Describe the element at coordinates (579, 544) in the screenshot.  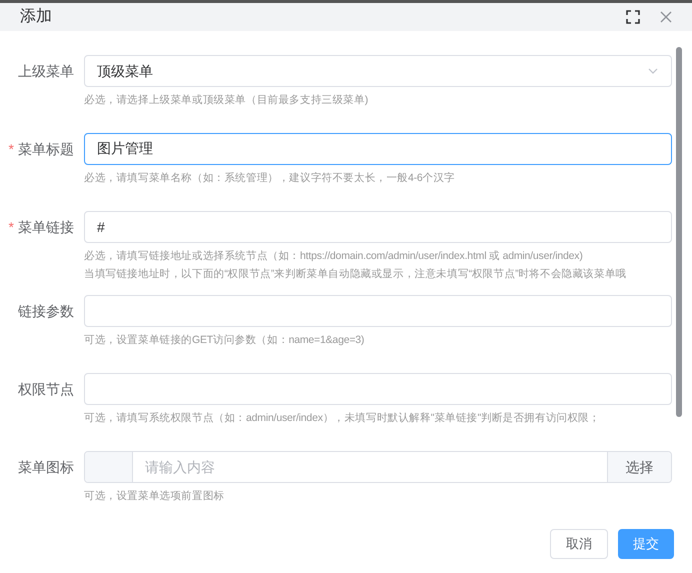
I see `cancel-button: 取消` at that location.